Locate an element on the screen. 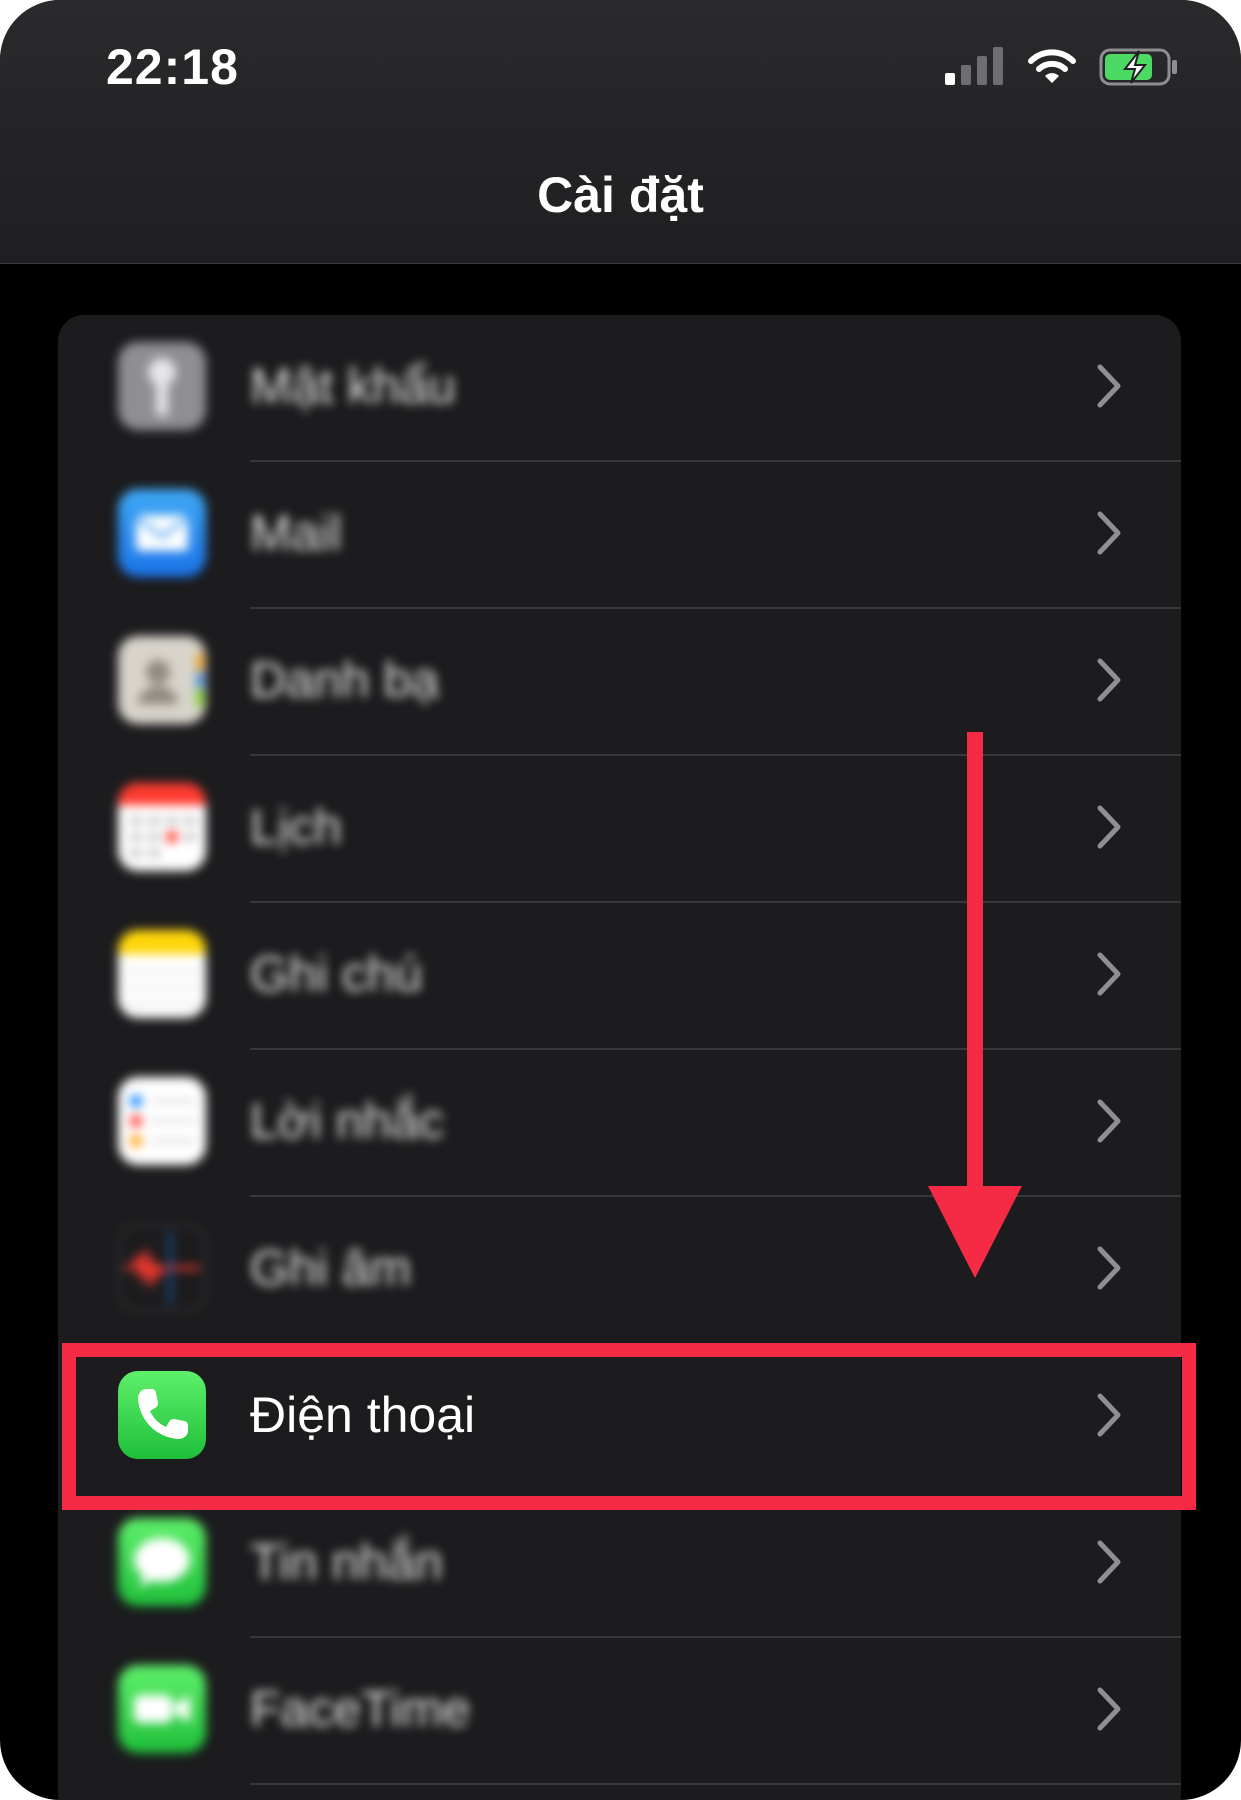  settings-item-passwords: Mật khẩu is located at coordinates (619, 388).